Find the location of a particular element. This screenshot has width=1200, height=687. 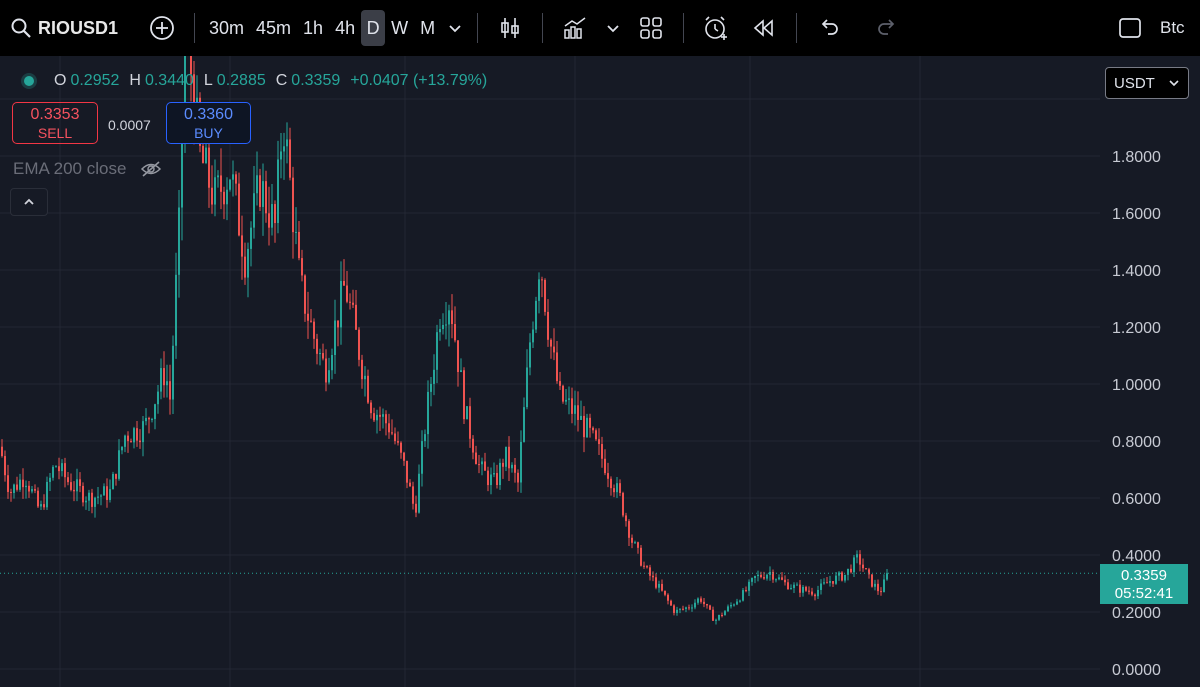

change-value: +0.0407 (+13.79%) is located at coordinates (418, 81).